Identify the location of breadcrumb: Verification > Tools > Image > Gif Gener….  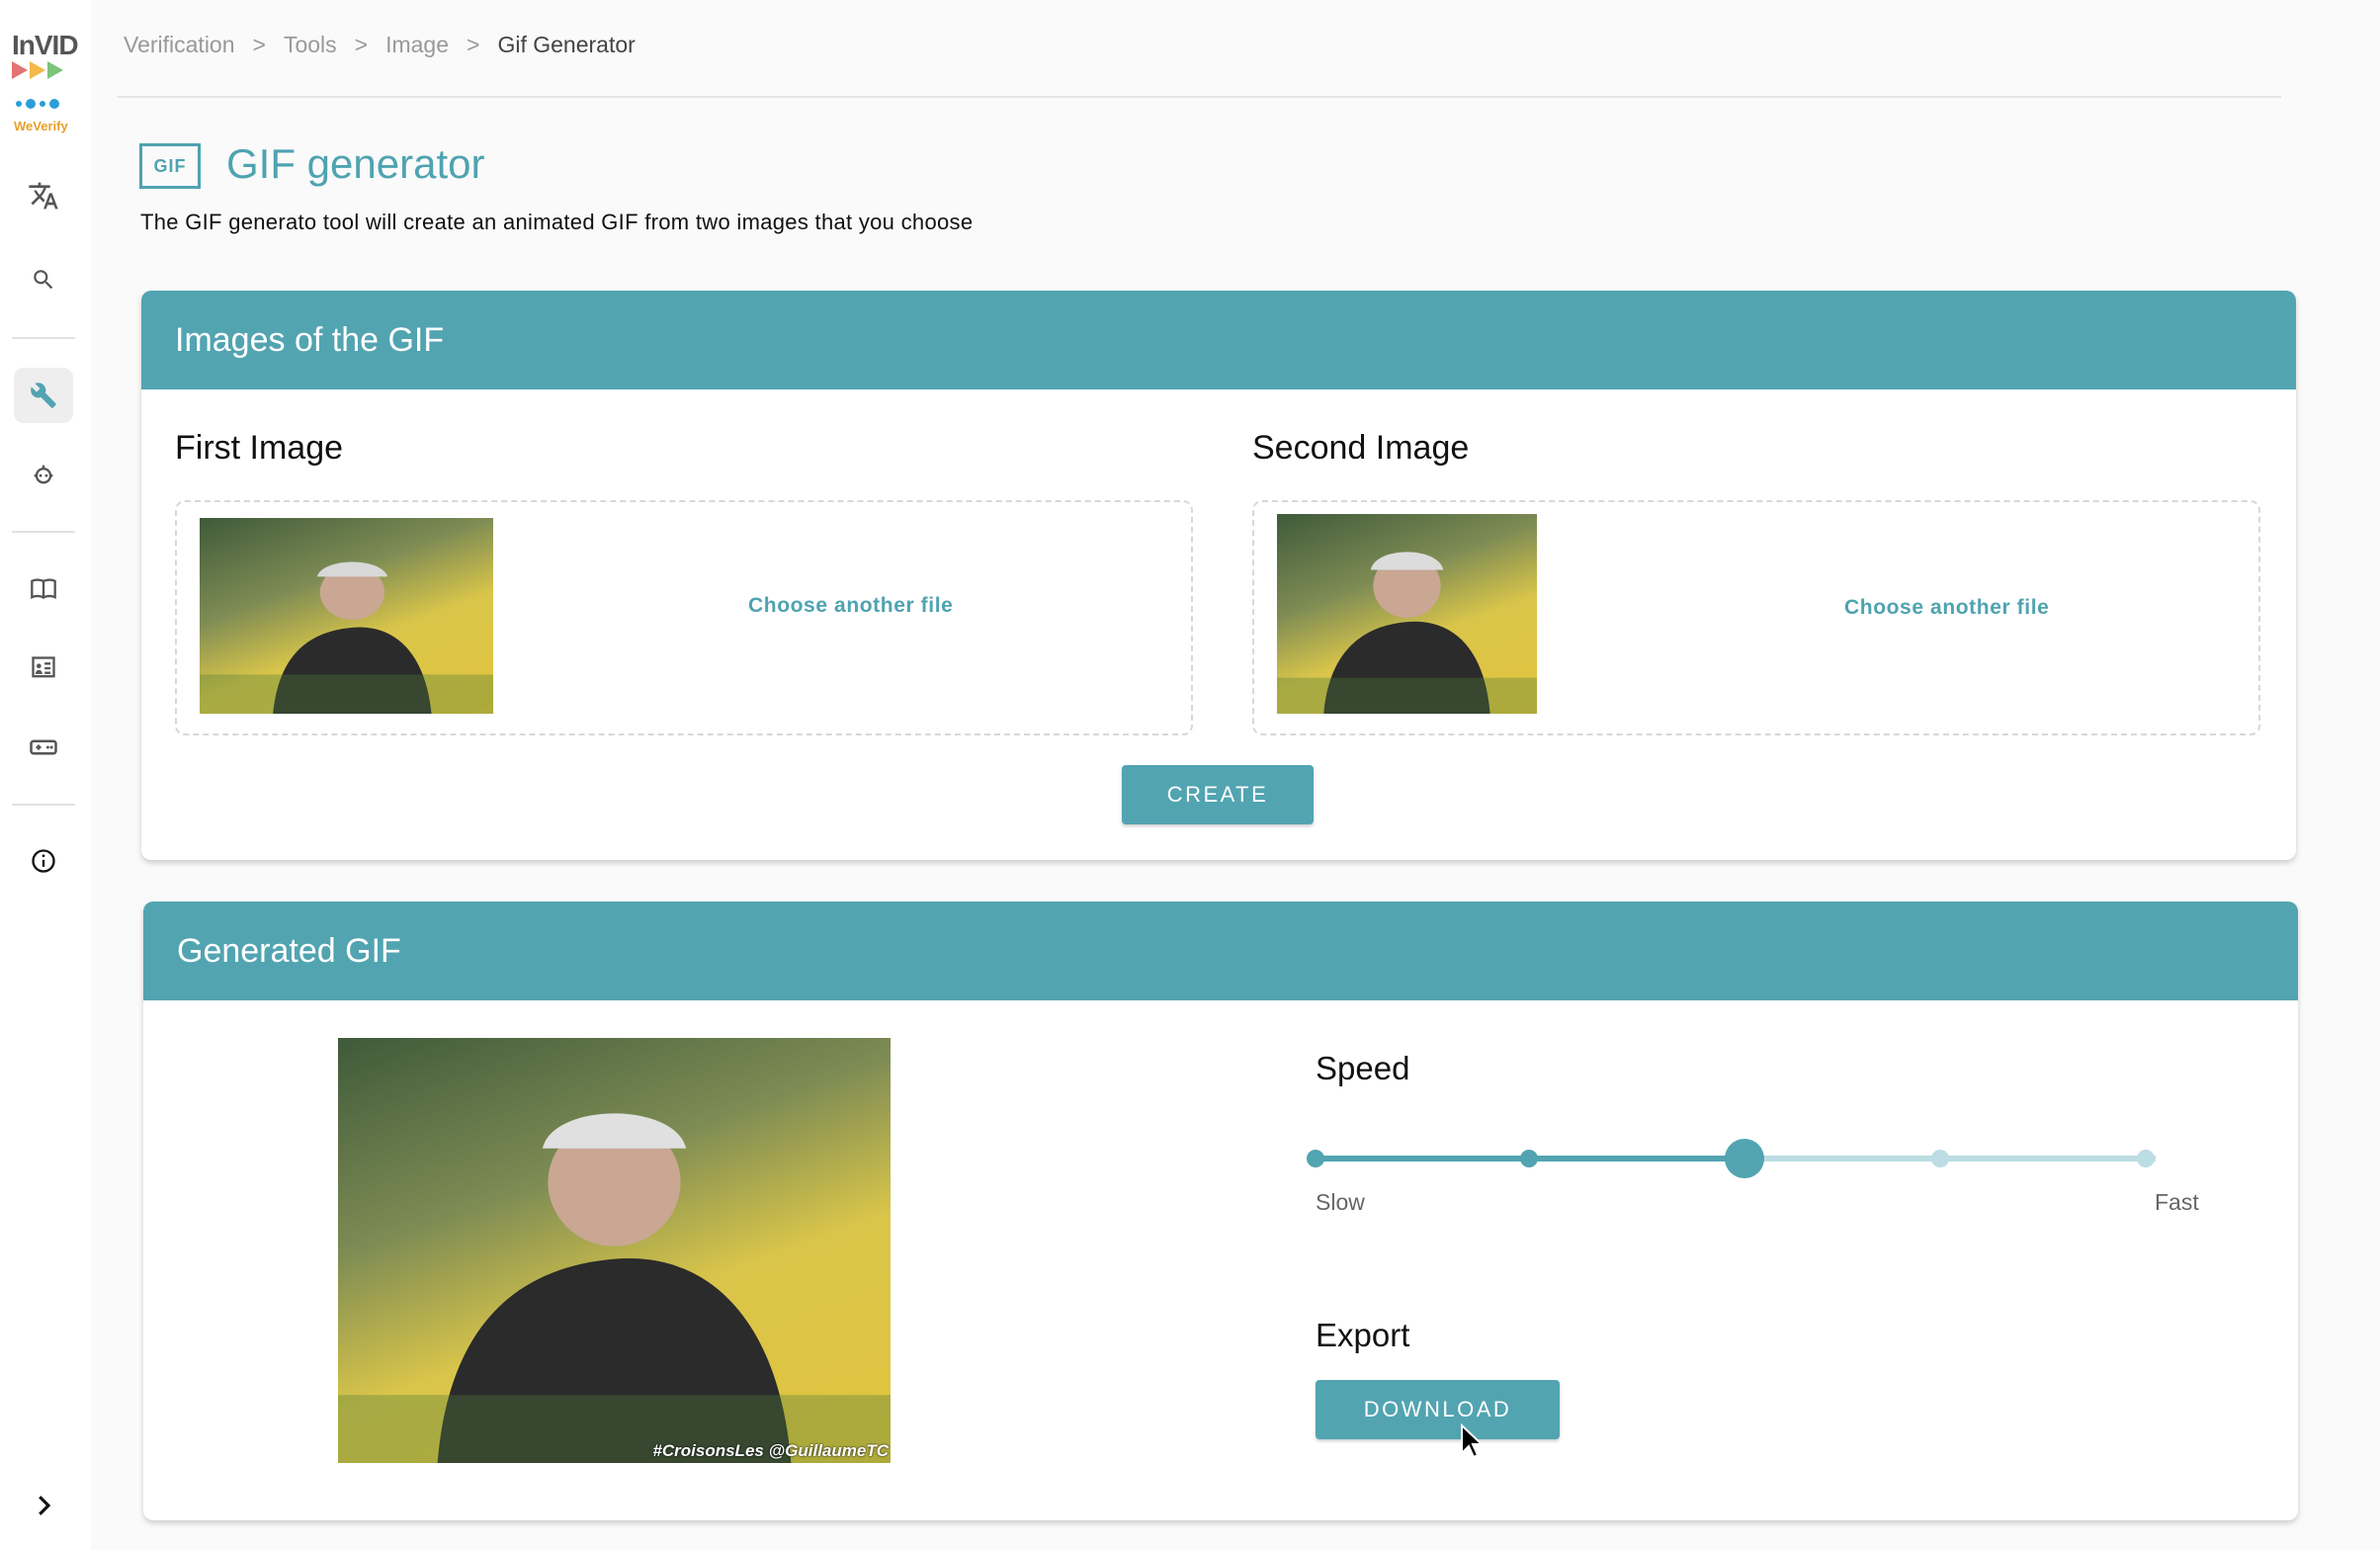
(380, 45).